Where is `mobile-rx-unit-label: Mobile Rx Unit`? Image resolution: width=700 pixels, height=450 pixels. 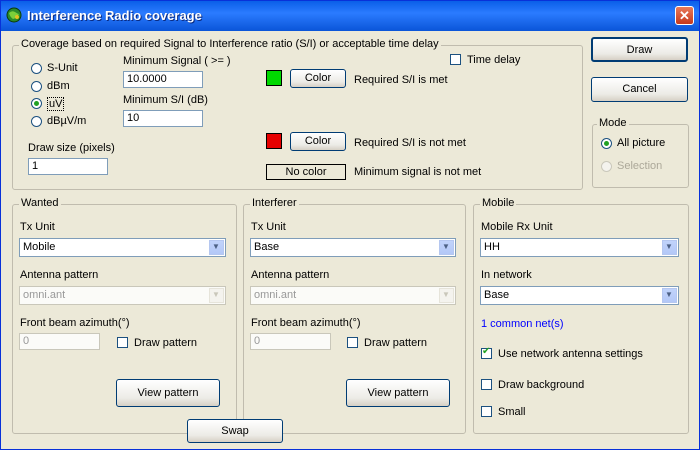
mobile-rx-unit-label: Mobile Rx Unit is located at coordinates (517, 227).